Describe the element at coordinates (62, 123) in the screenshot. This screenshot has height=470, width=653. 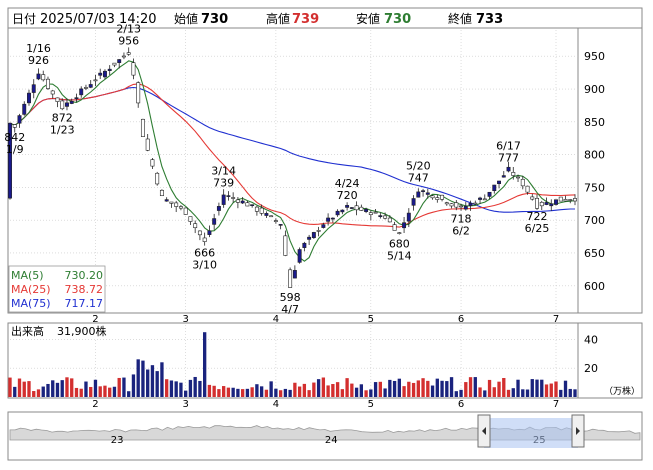
I see `price-annotation: 8721/23` at that location.